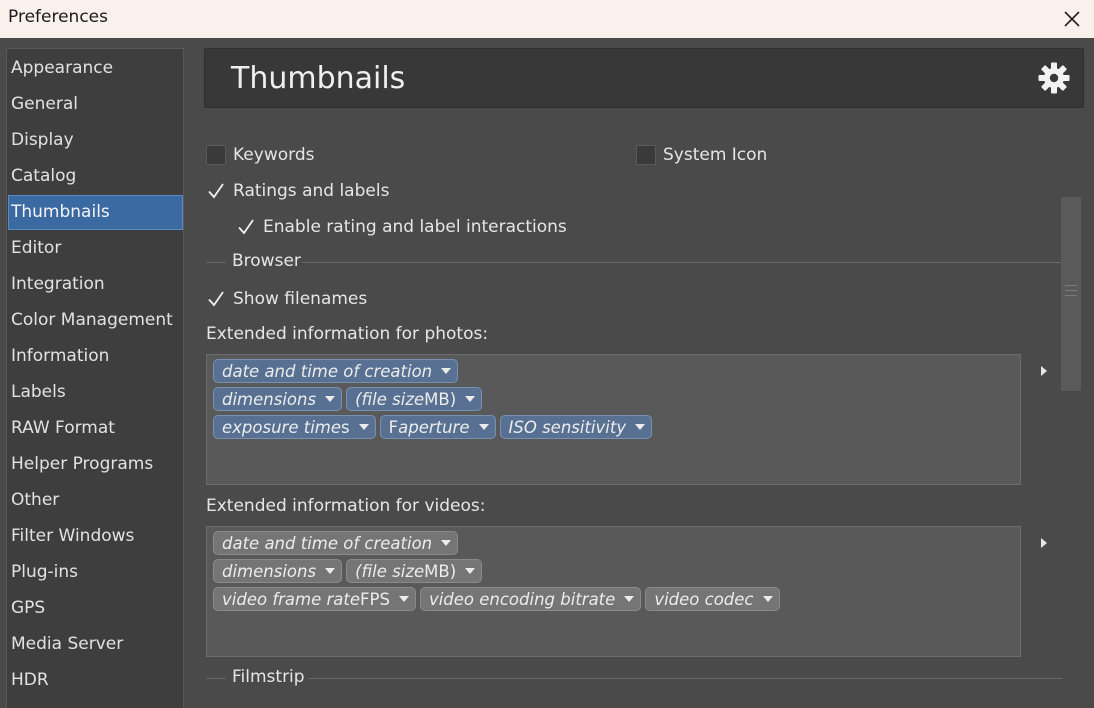  I want to click on sidebar-item-labels: Labels, so click(95, 392).